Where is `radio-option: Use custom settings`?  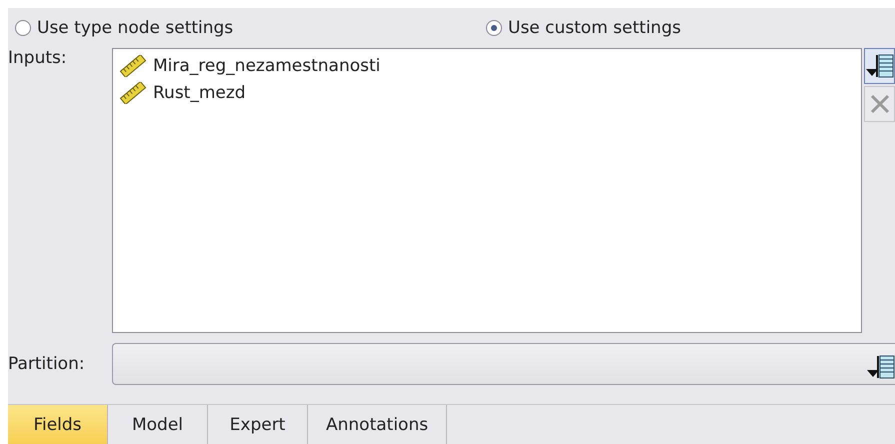 radio-option: Use custom settings is located at coordinates (636, 28).